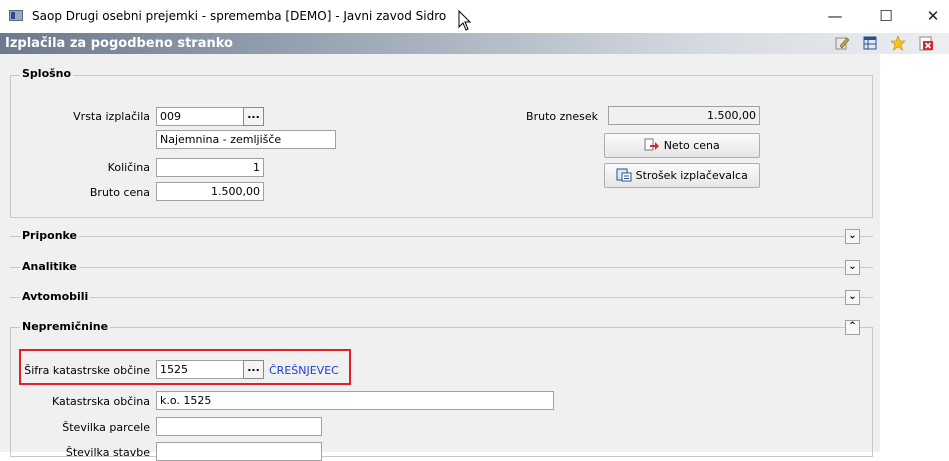 The image size is (949, 461). I want to click on nepremicnine-section-label: Nepremičnine, so click(65, 326).